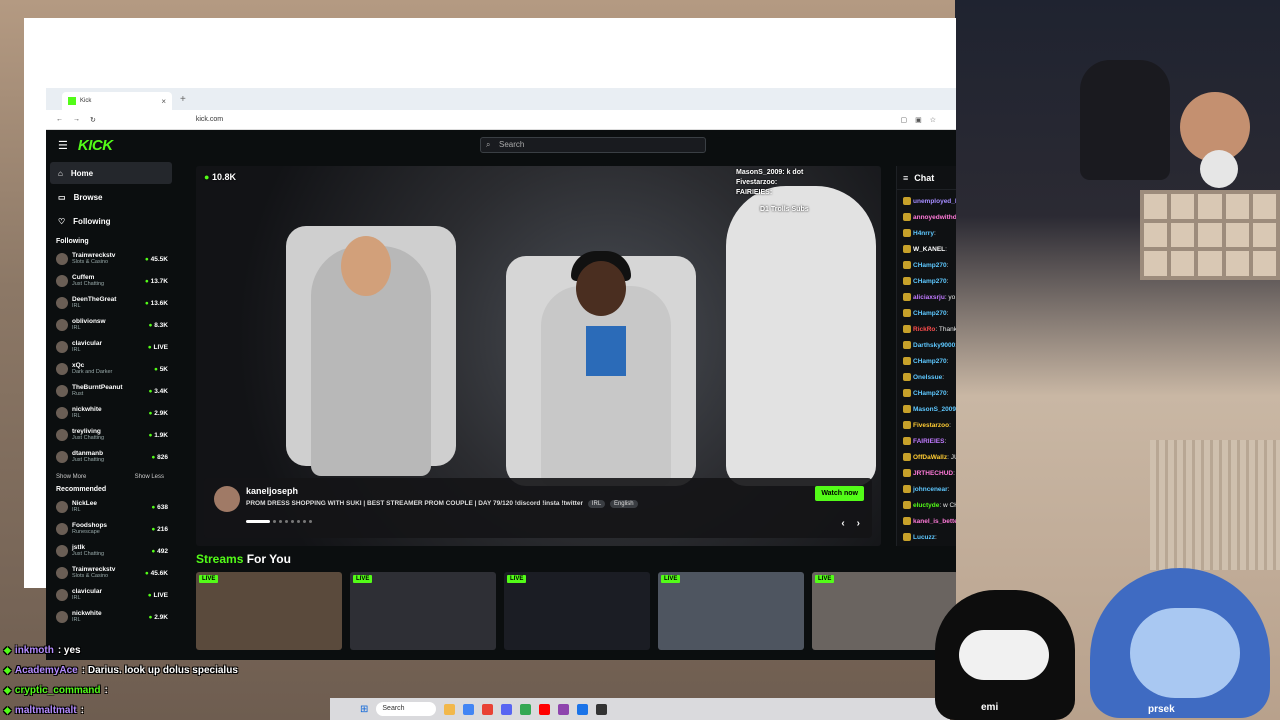  I want to click on bookmark-icon: ☆, so click(933, 120).